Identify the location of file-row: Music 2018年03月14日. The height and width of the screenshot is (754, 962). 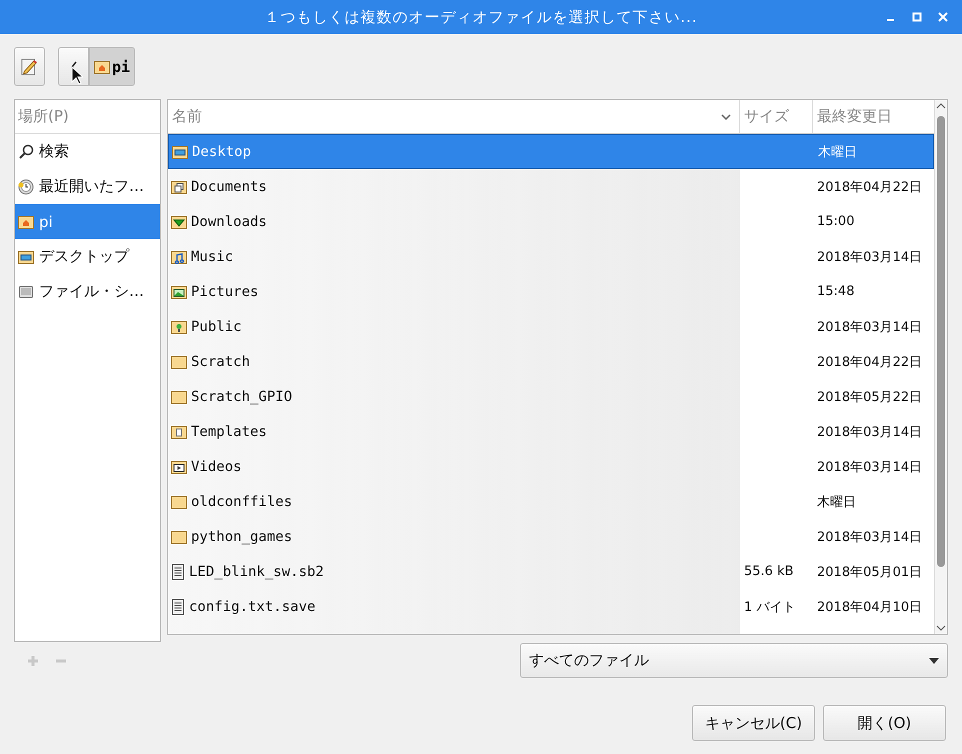
(551, 256).